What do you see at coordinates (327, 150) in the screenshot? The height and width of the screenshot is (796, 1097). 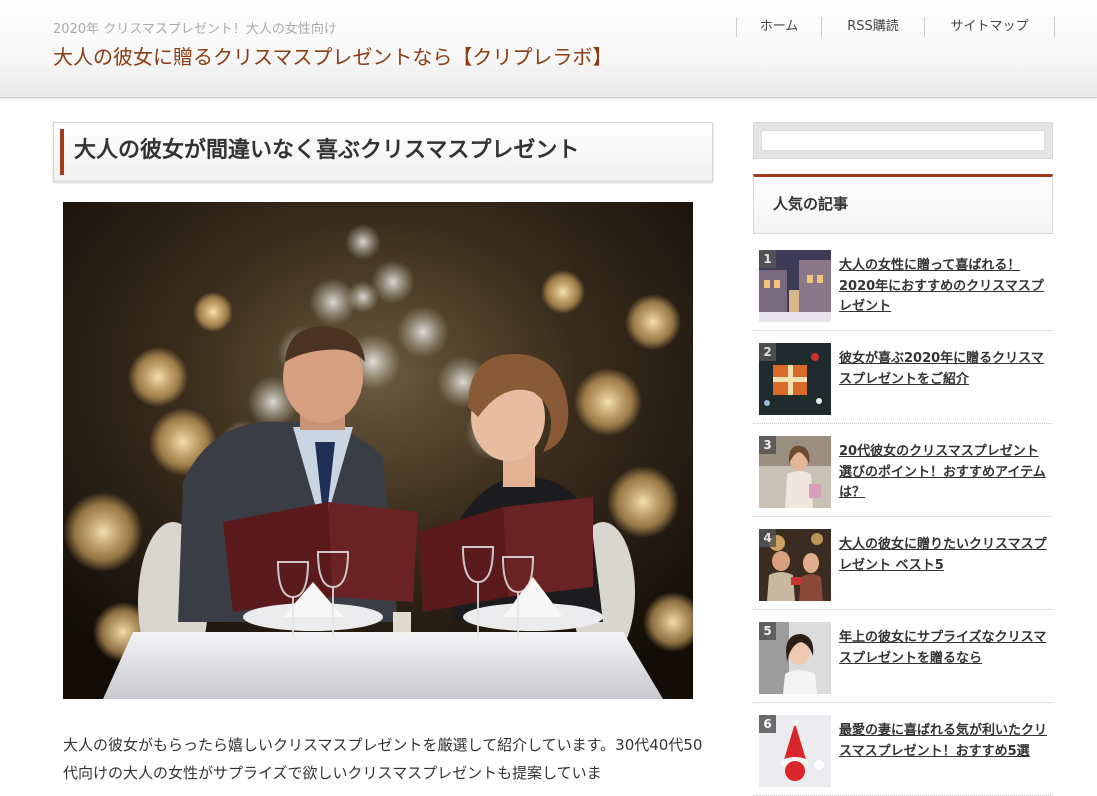 I see `page-title: 大人の彼女が間違いなく喜ぶクリスマスプレゼント` at bounding box center [327, 150].